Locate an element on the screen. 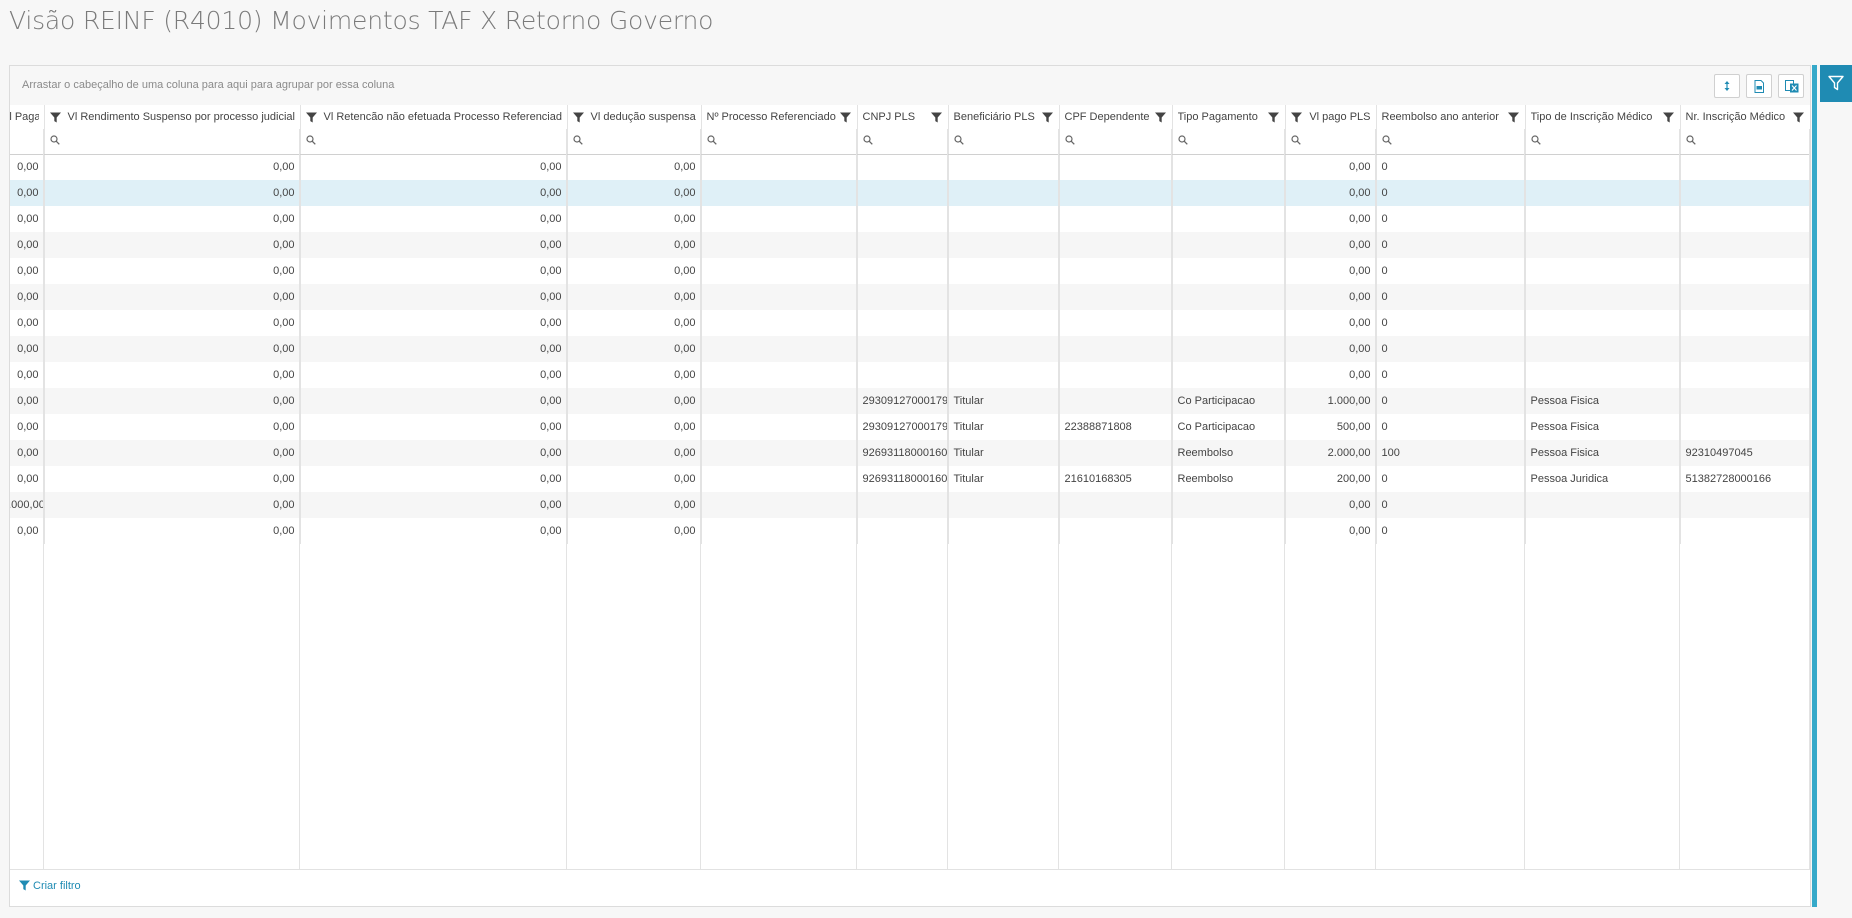 The width and height of the screenshot is (1852, 918). column-header-c4: Nº Processo Referenciado is located at coordinates (779, 117).